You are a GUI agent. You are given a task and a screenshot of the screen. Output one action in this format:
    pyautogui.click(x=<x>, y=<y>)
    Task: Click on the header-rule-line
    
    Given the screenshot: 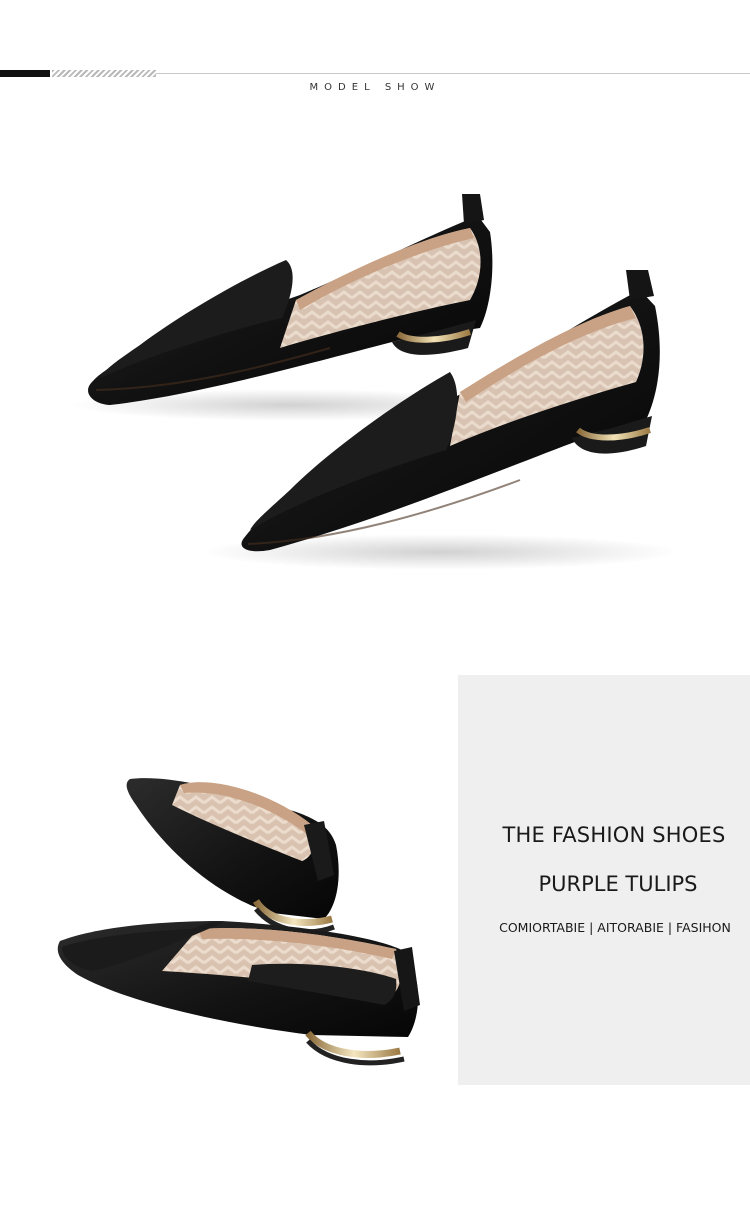 What is the action you would take?
    pyautogui.click(x=453, y=73)
    